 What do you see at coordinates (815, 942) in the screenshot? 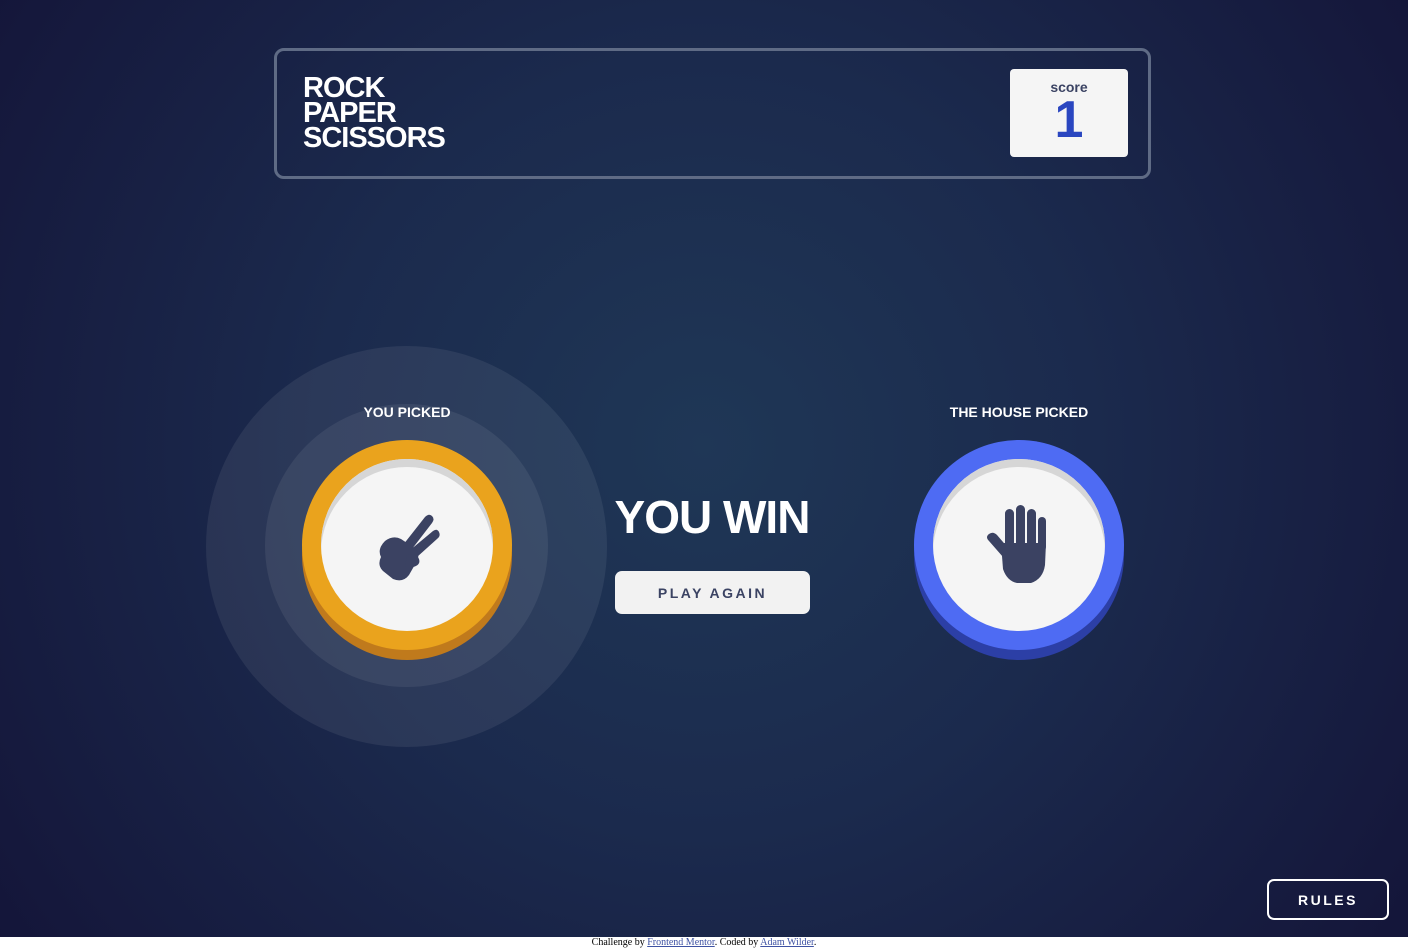
I see `attribution-suffix: .` at bounding box center [815, 942].